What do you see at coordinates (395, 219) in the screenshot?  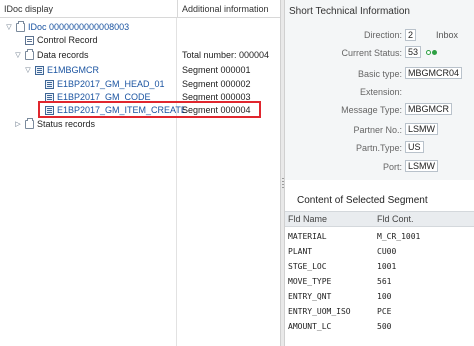 I see `column-header-field-content: Fld Cont.` at bounding box center [395, 219].